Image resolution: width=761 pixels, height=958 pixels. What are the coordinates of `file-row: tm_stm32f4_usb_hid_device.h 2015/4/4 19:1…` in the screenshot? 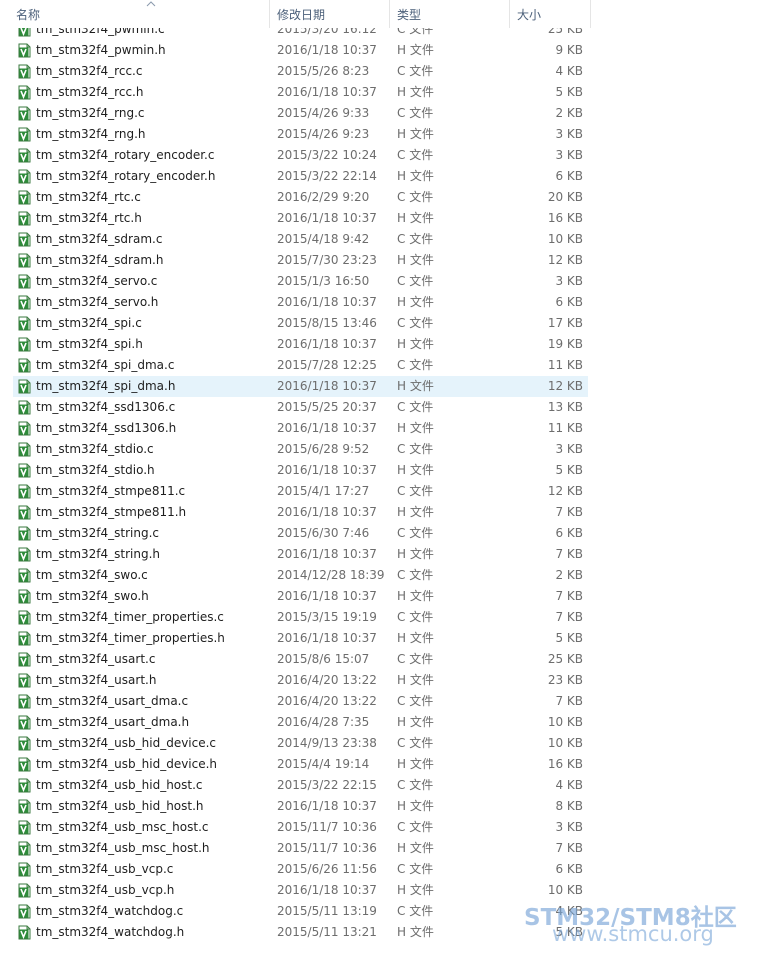 It's located at (300, 764).